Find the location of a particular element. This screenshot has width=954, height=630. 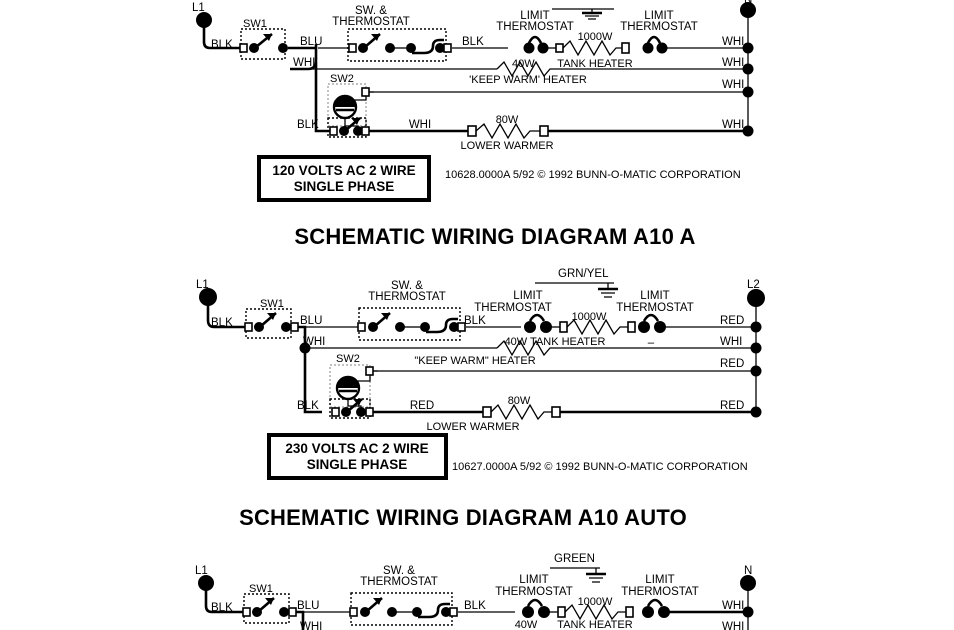

d2-label-blk-sw2: BLK is located at coordinates (308, 406).